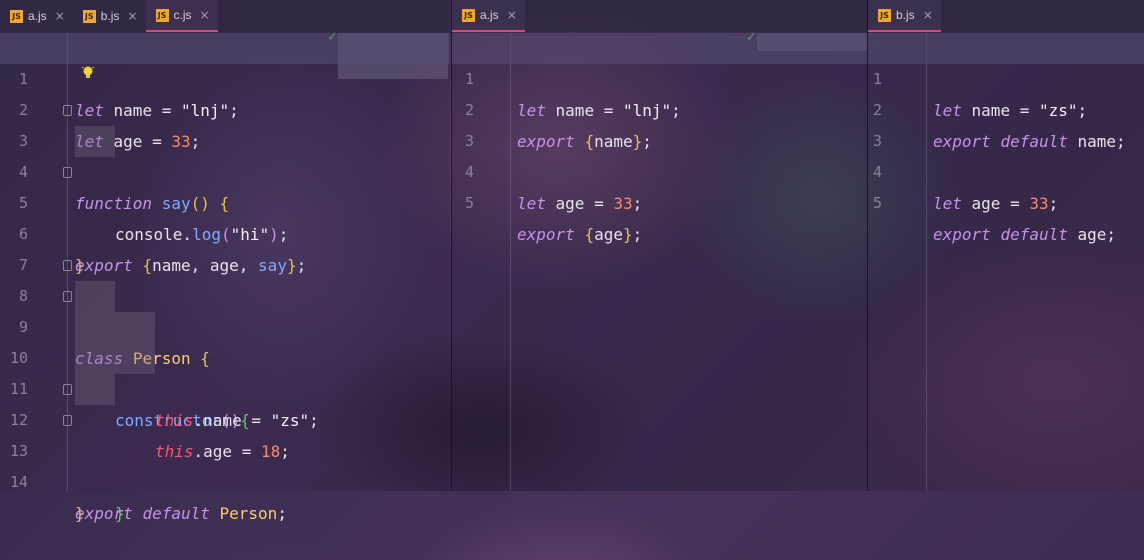 The image size is (1144, 560). What do you see at coordinates (627, 234) in the screenshot?
I see `token-brace: }` at bounding box center [627, 234].